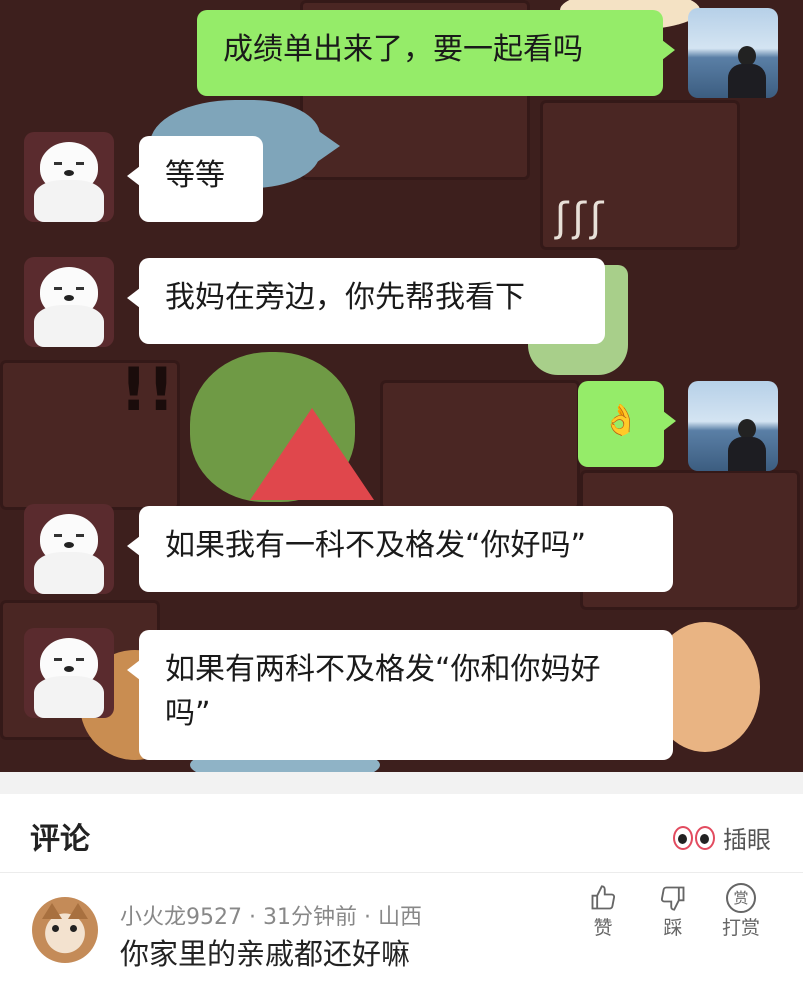 Image resolution: width=803 pixels, height=999 pixels. I want to click on reward-label: 打赏, so click(741, 928).